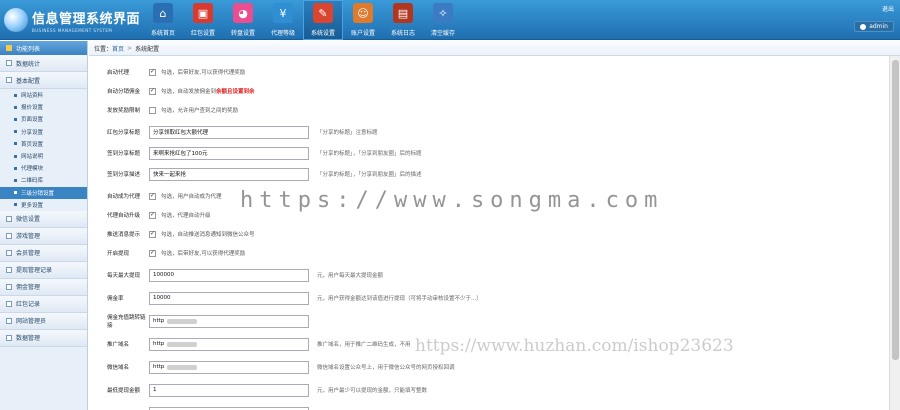 This screenshot has width=900, height=410. Describe the element at coordinates (372, 391) in the screenshot. I see `setting-note: 元，用户最少可以提现的金额，只能填写整数` at that location.